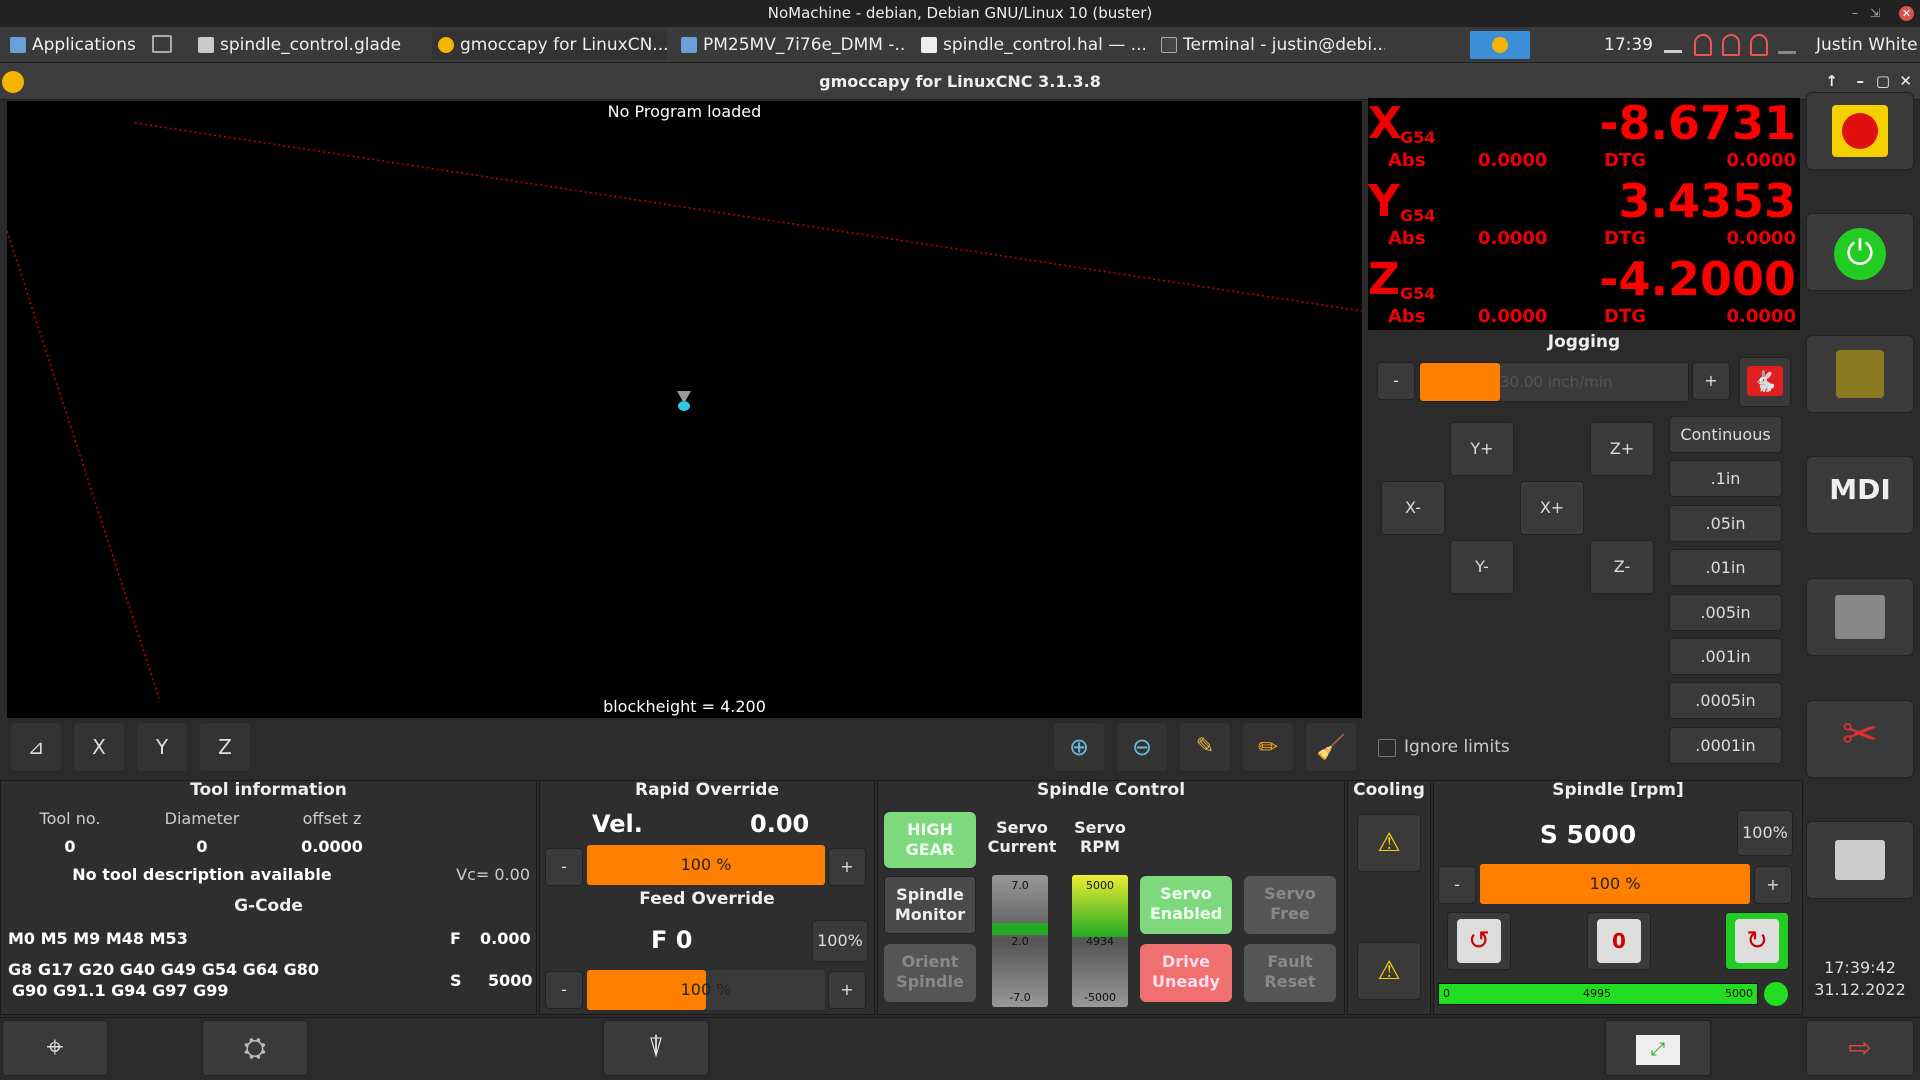  Describe the element at coordinates (1860, 617) in the screenshot. I see `auto-mode-button` at that location.